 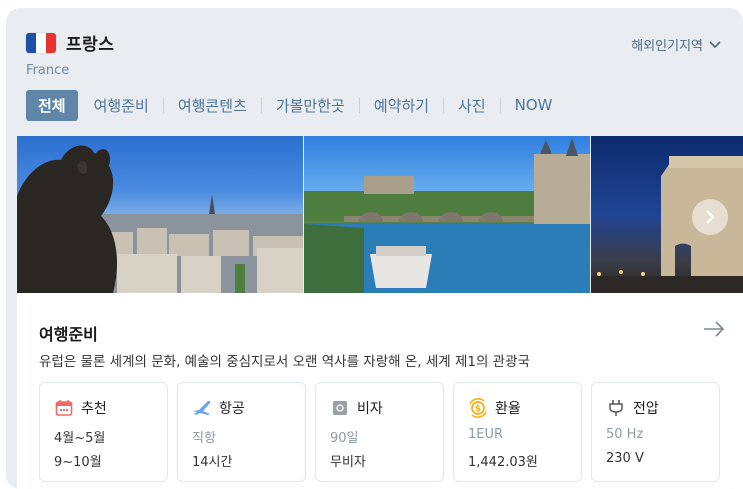 I want to click on tab-travel-content: 여행콘텐츠, so click(x=212, y=105).